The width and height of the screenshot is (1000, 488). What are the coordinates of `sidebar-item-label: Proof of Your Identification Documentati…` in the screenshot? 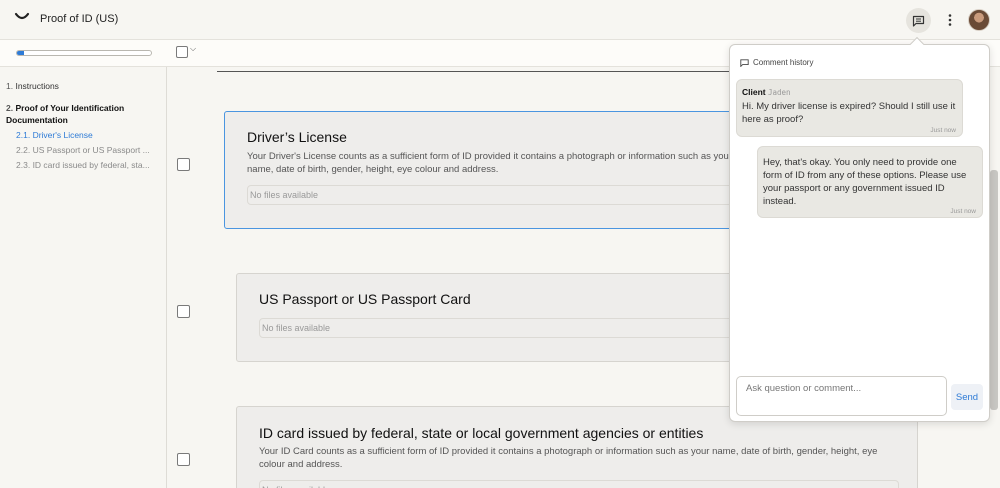 It's located at (65, 114).